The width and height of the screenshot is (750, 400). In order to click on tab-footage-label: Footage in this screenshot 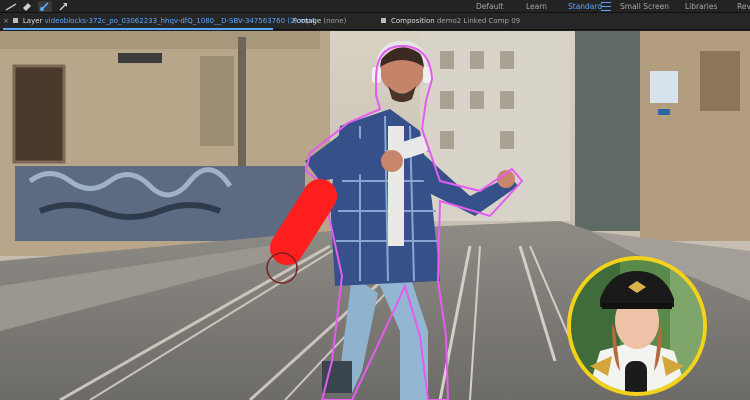, I will do `click(307, 21)`.